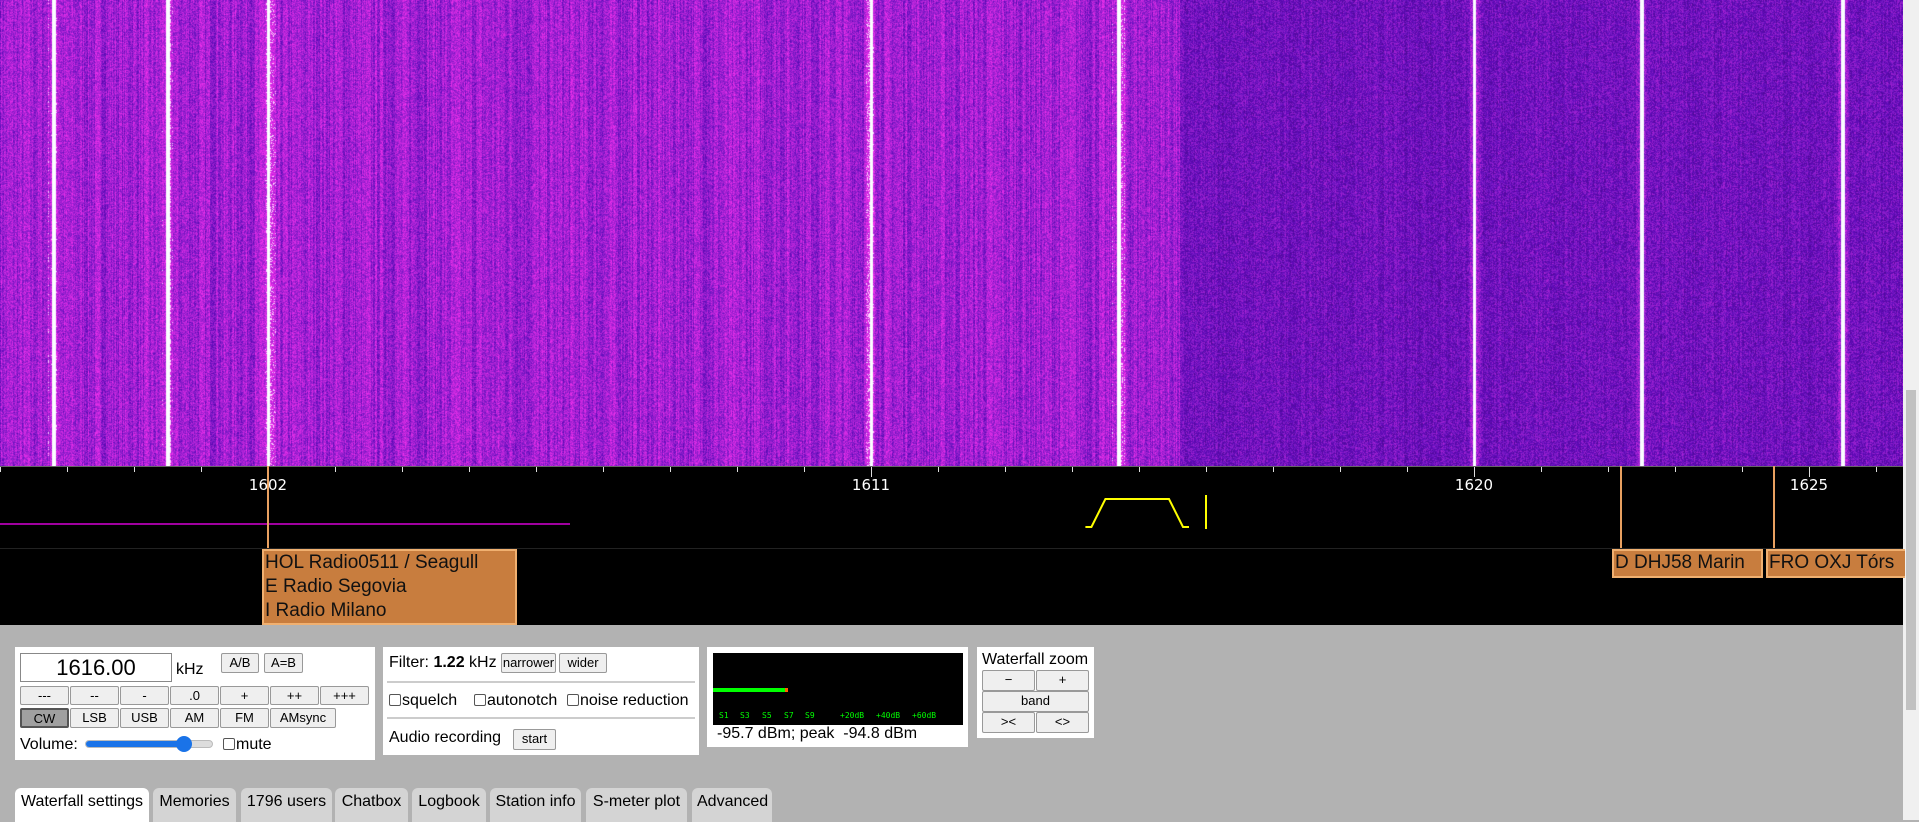 Image resolution: width=1919 pixels, height=822 pixels. I want to click on filter-readout: Filter: 1.22 kHz, so click(443, 663).